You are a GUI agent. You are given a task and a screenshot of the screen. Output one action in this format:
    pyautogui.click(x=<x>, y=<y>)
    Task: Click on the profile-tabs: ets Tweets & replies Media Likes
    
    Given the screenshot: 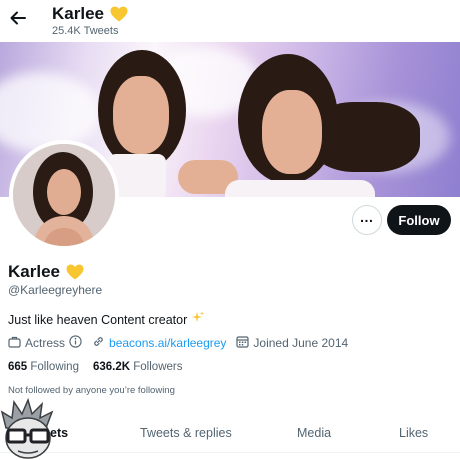 What is the action you would take?
    pyautogui.click(x=230, y=433)
    